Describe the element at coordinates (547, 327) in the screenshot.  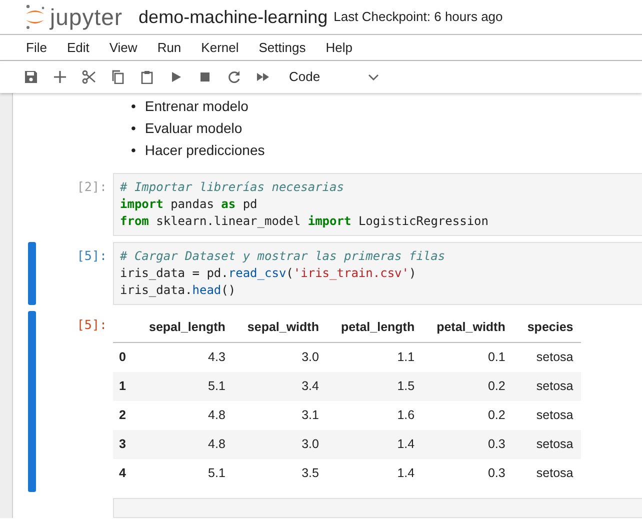
I see `column-header: species` at that location.